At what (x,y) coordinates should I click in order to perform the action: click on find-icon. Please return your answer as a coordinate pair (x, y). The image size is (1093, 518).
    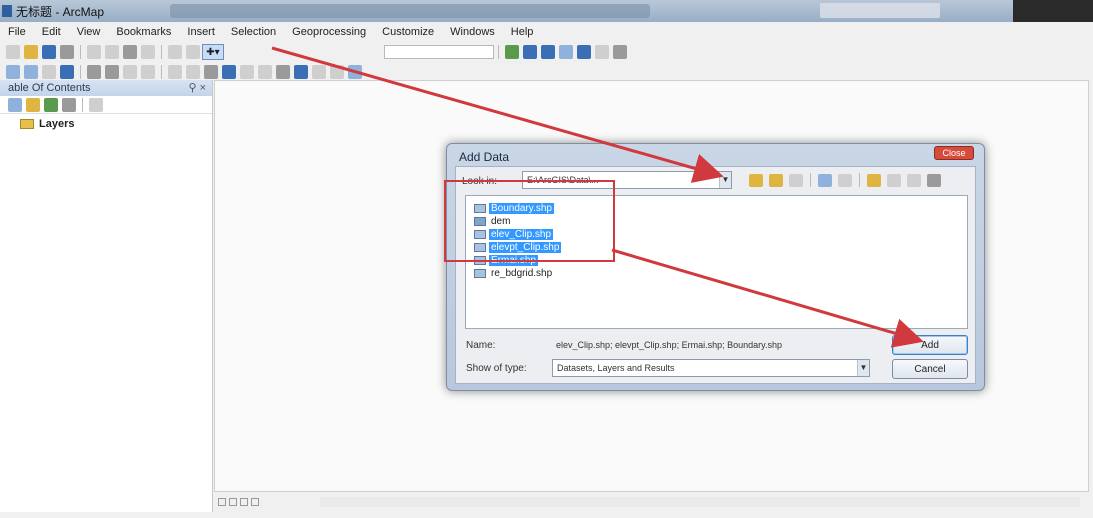
    Looking at the image, I should click on (283, 72).